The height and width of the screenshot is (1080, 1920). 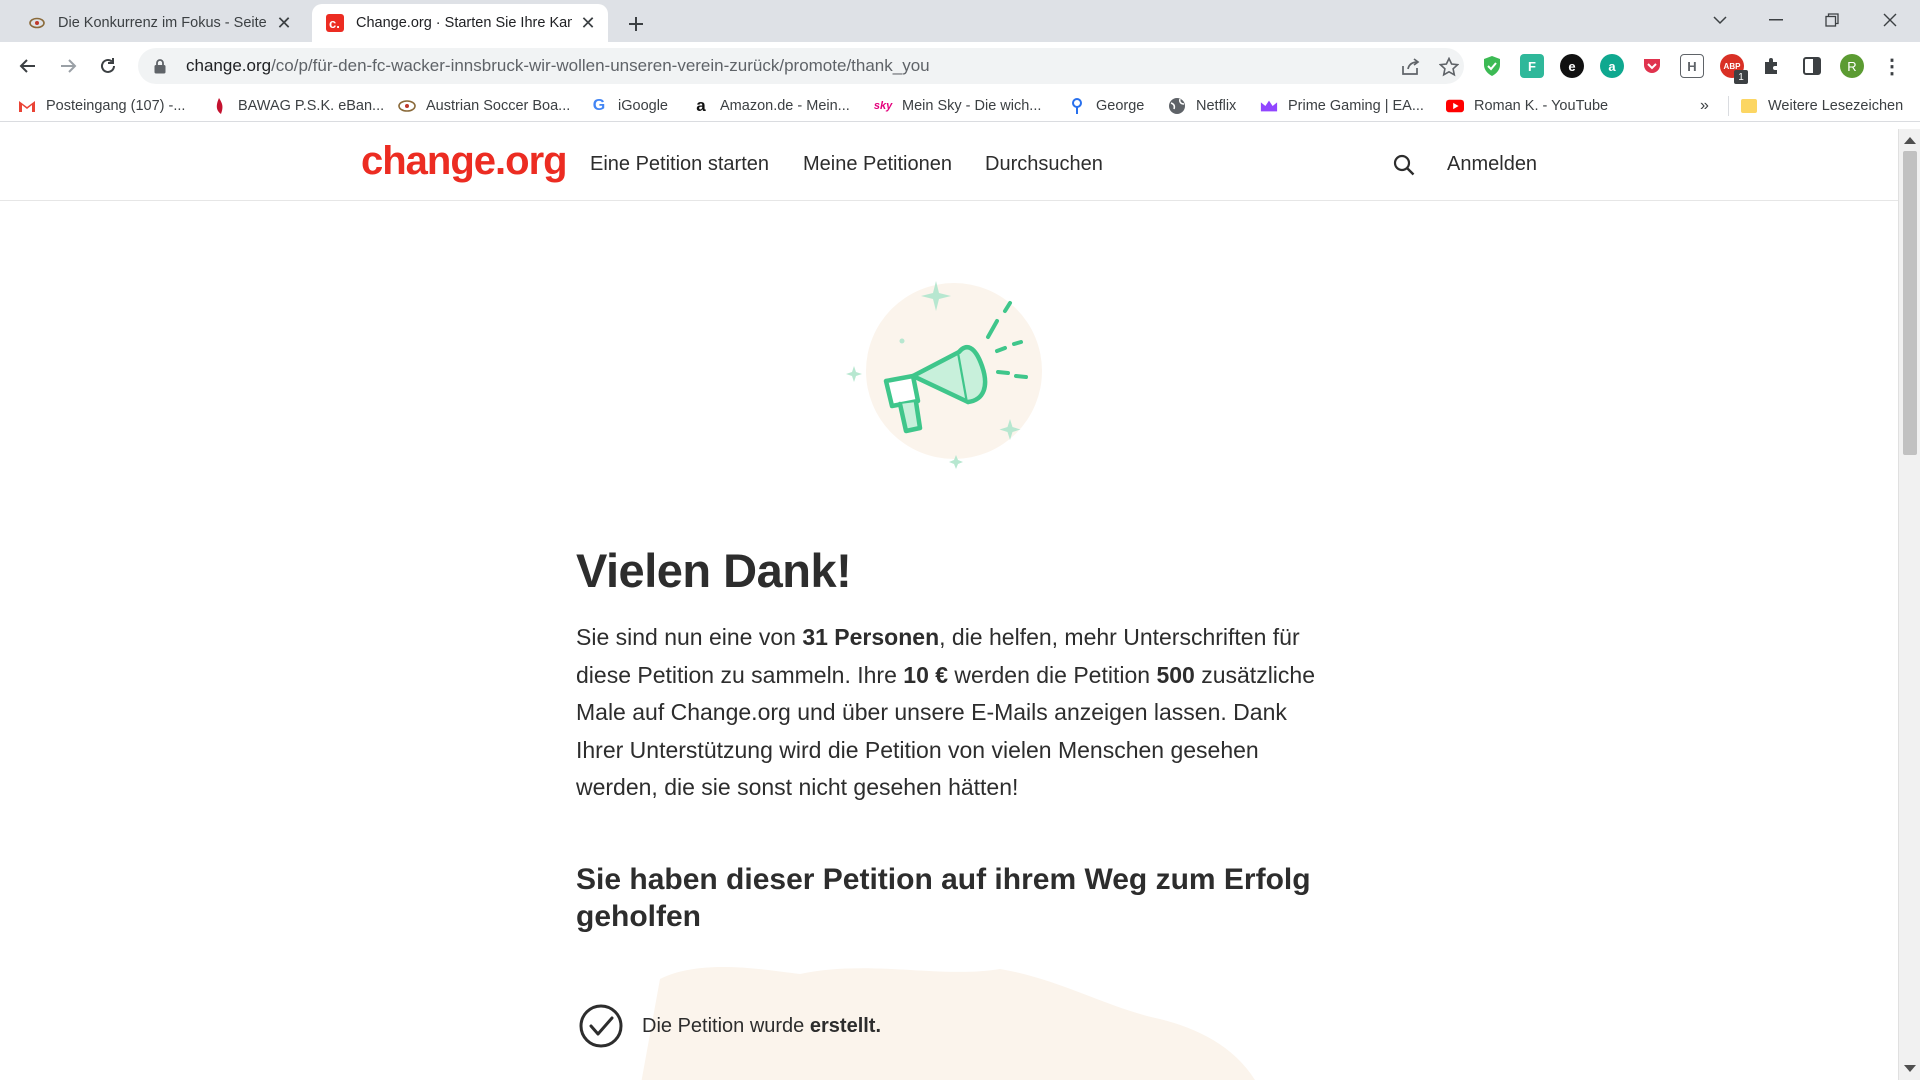 I want to click on minimize-icon, so click(x=1776, y=20).